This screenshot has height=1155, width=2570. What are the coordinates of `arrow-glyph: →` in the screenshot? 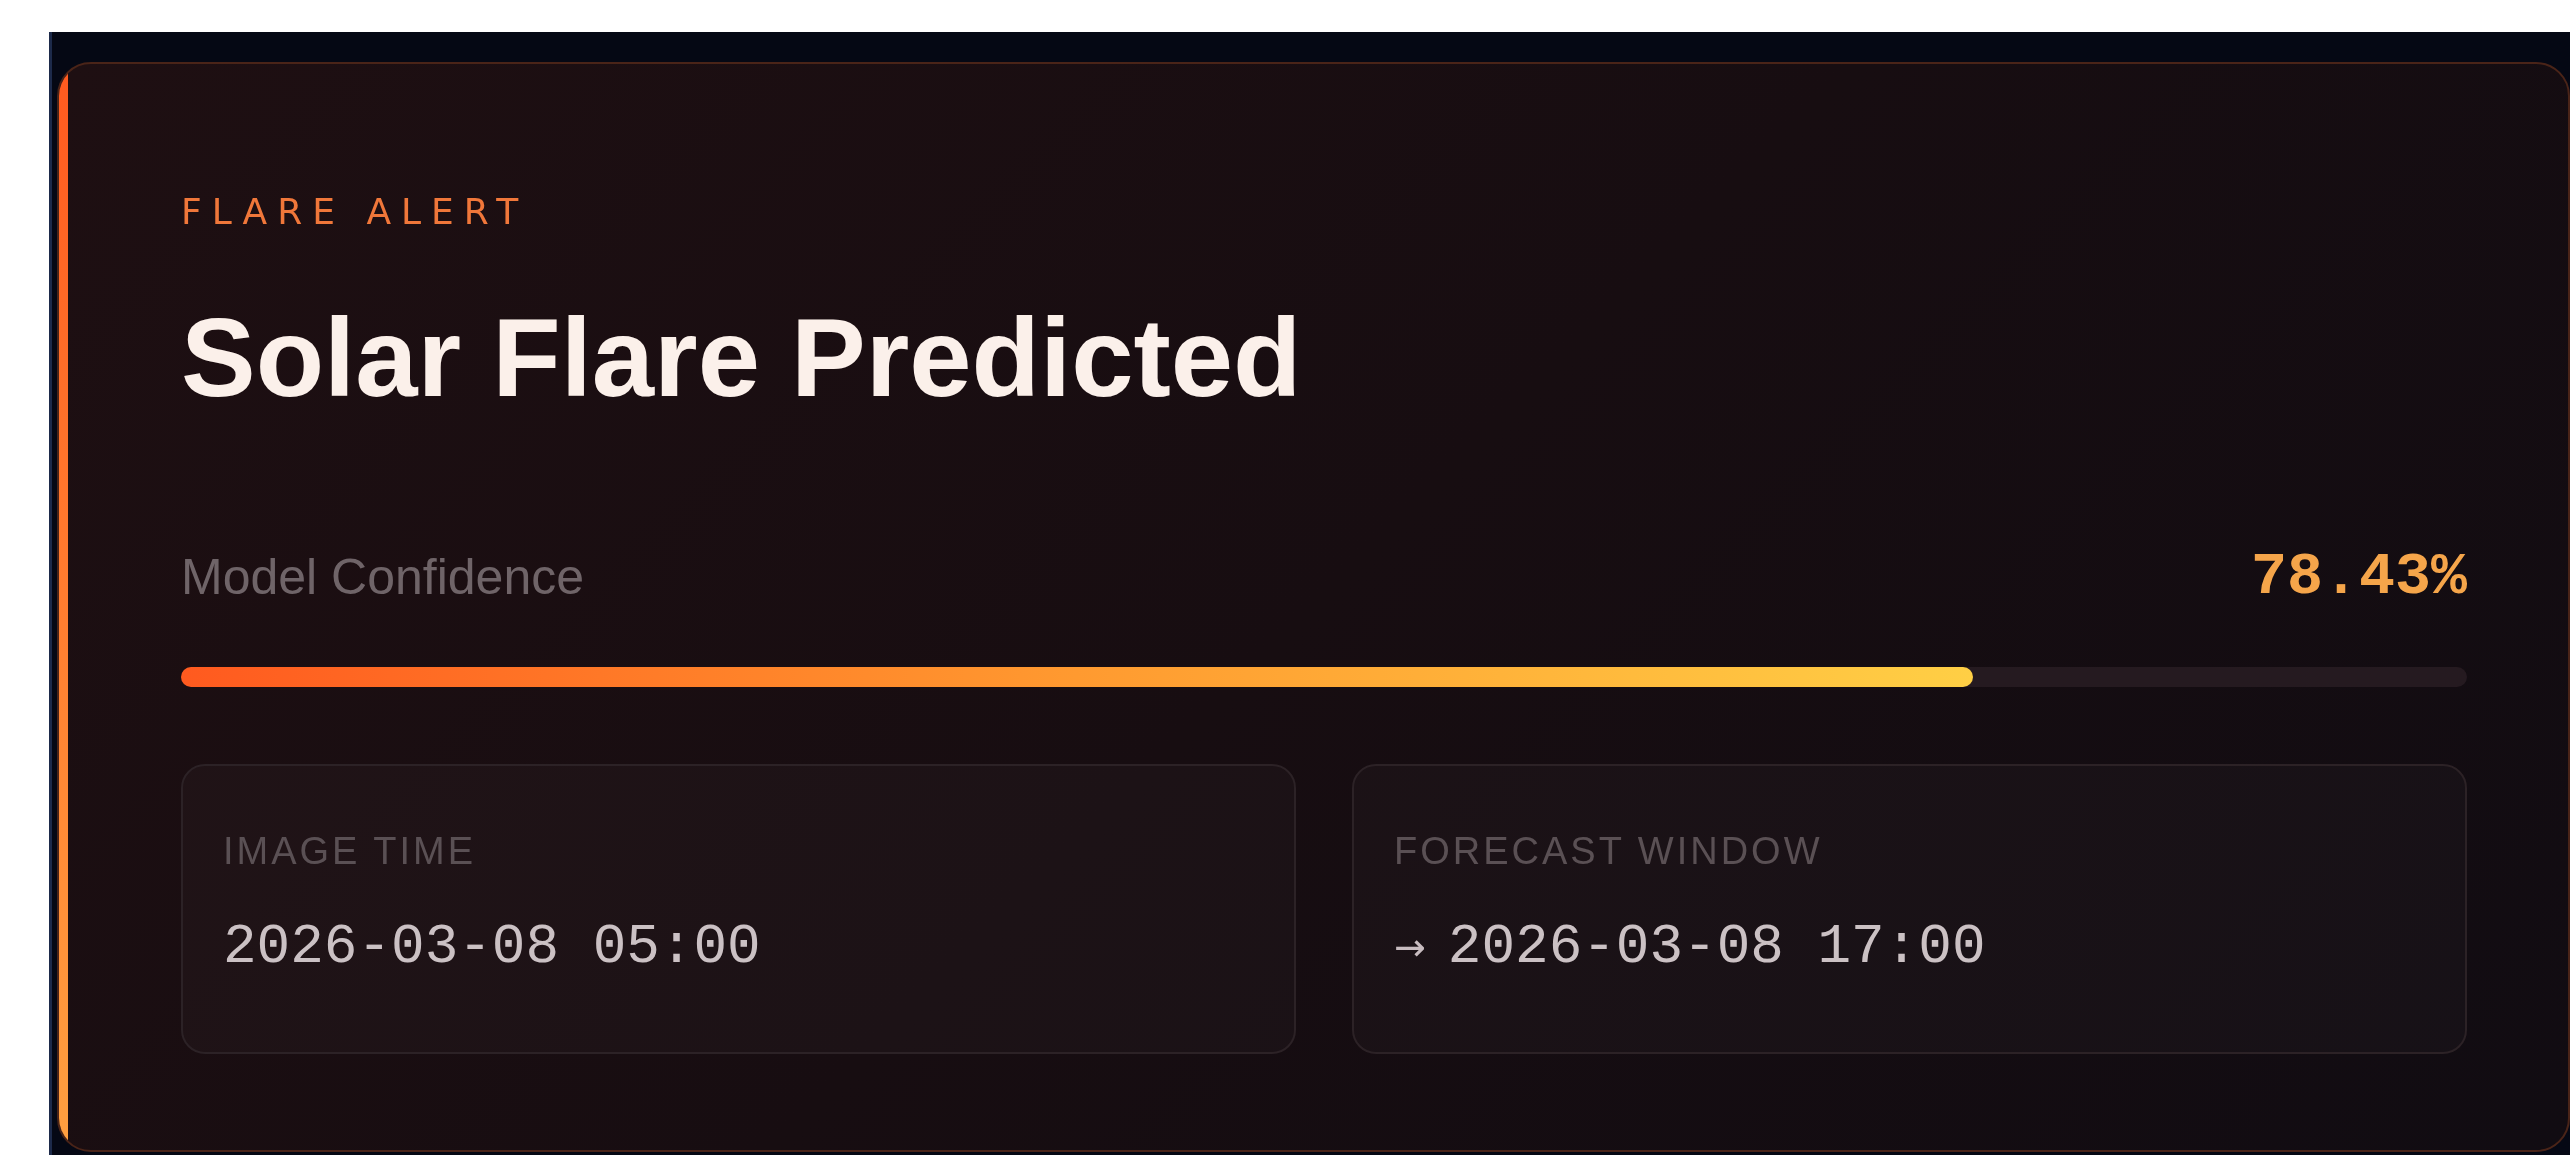 It's located at (1410, 947).